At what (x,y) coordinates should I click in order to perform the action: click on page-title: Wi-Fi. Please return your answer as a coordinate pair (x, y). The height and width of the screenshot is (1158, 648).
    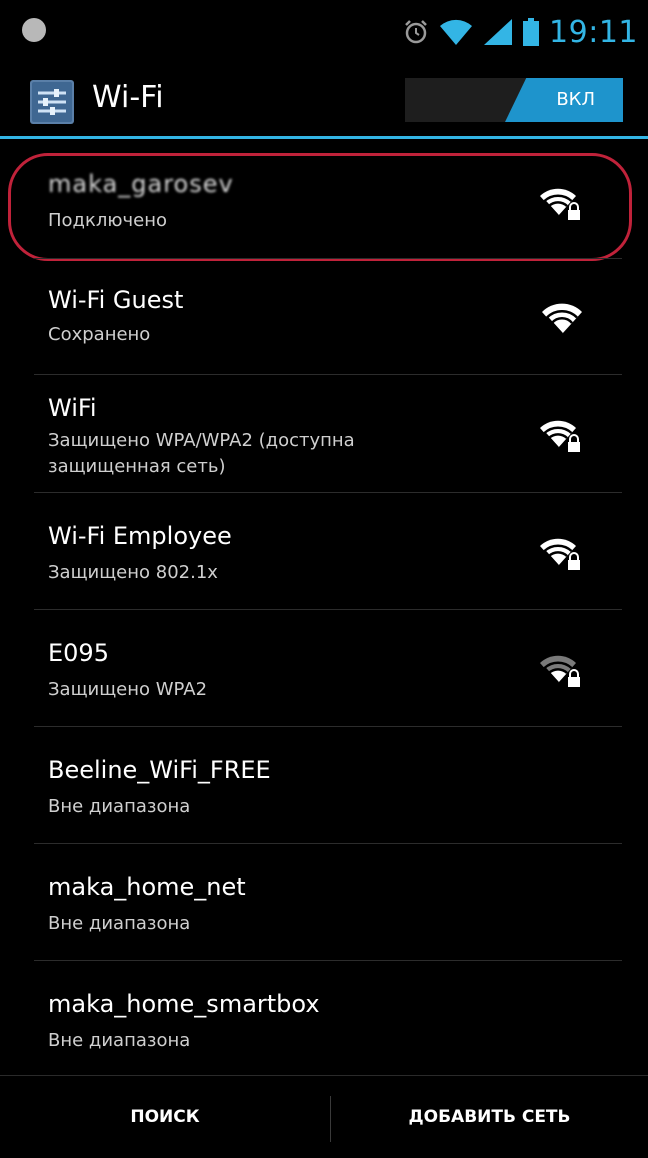
    Looking at the image, I should click on (128, 97).